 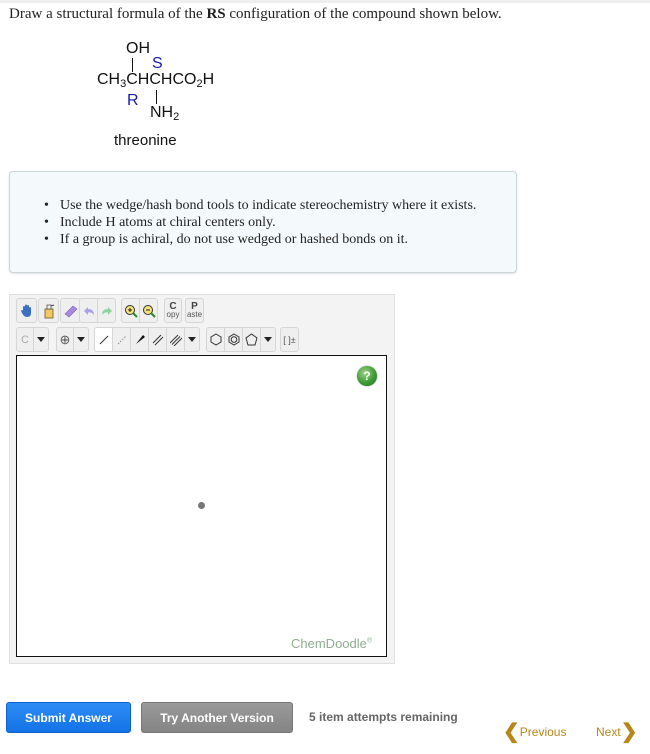 I want to click on previous-link: ❮ Previous, so click(x=534, y=732).